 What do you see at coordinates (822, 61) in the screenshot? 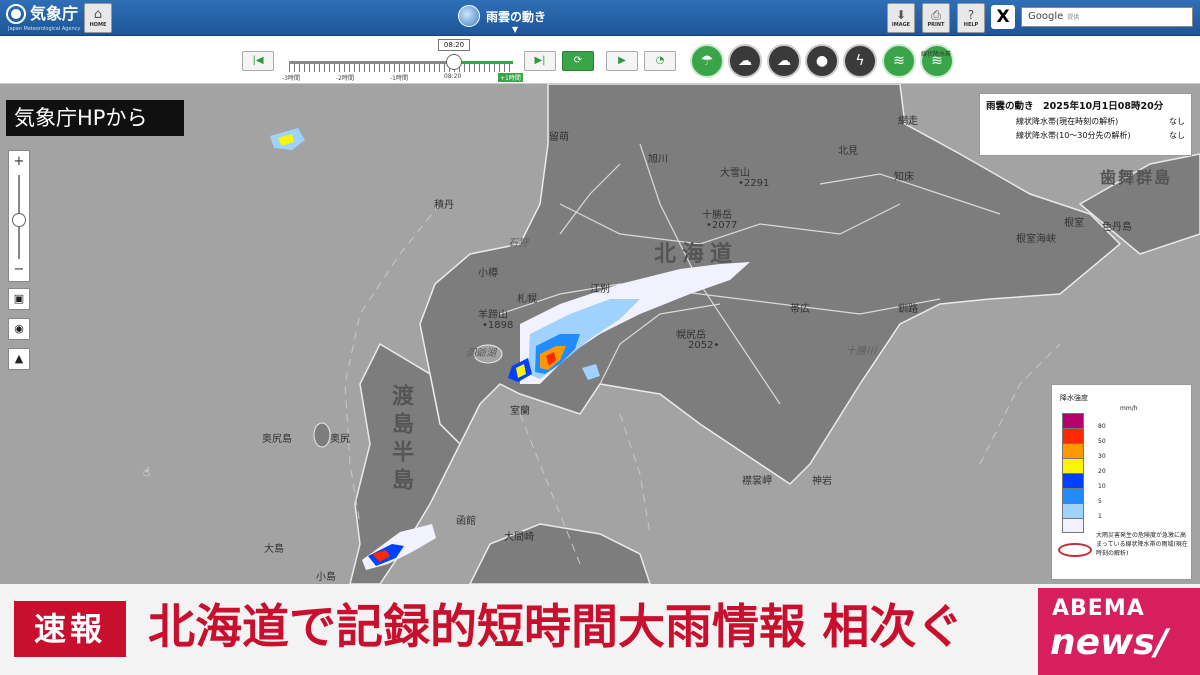
I see `rain-drop-layer-button: ●` at bounding box center [822, 61].